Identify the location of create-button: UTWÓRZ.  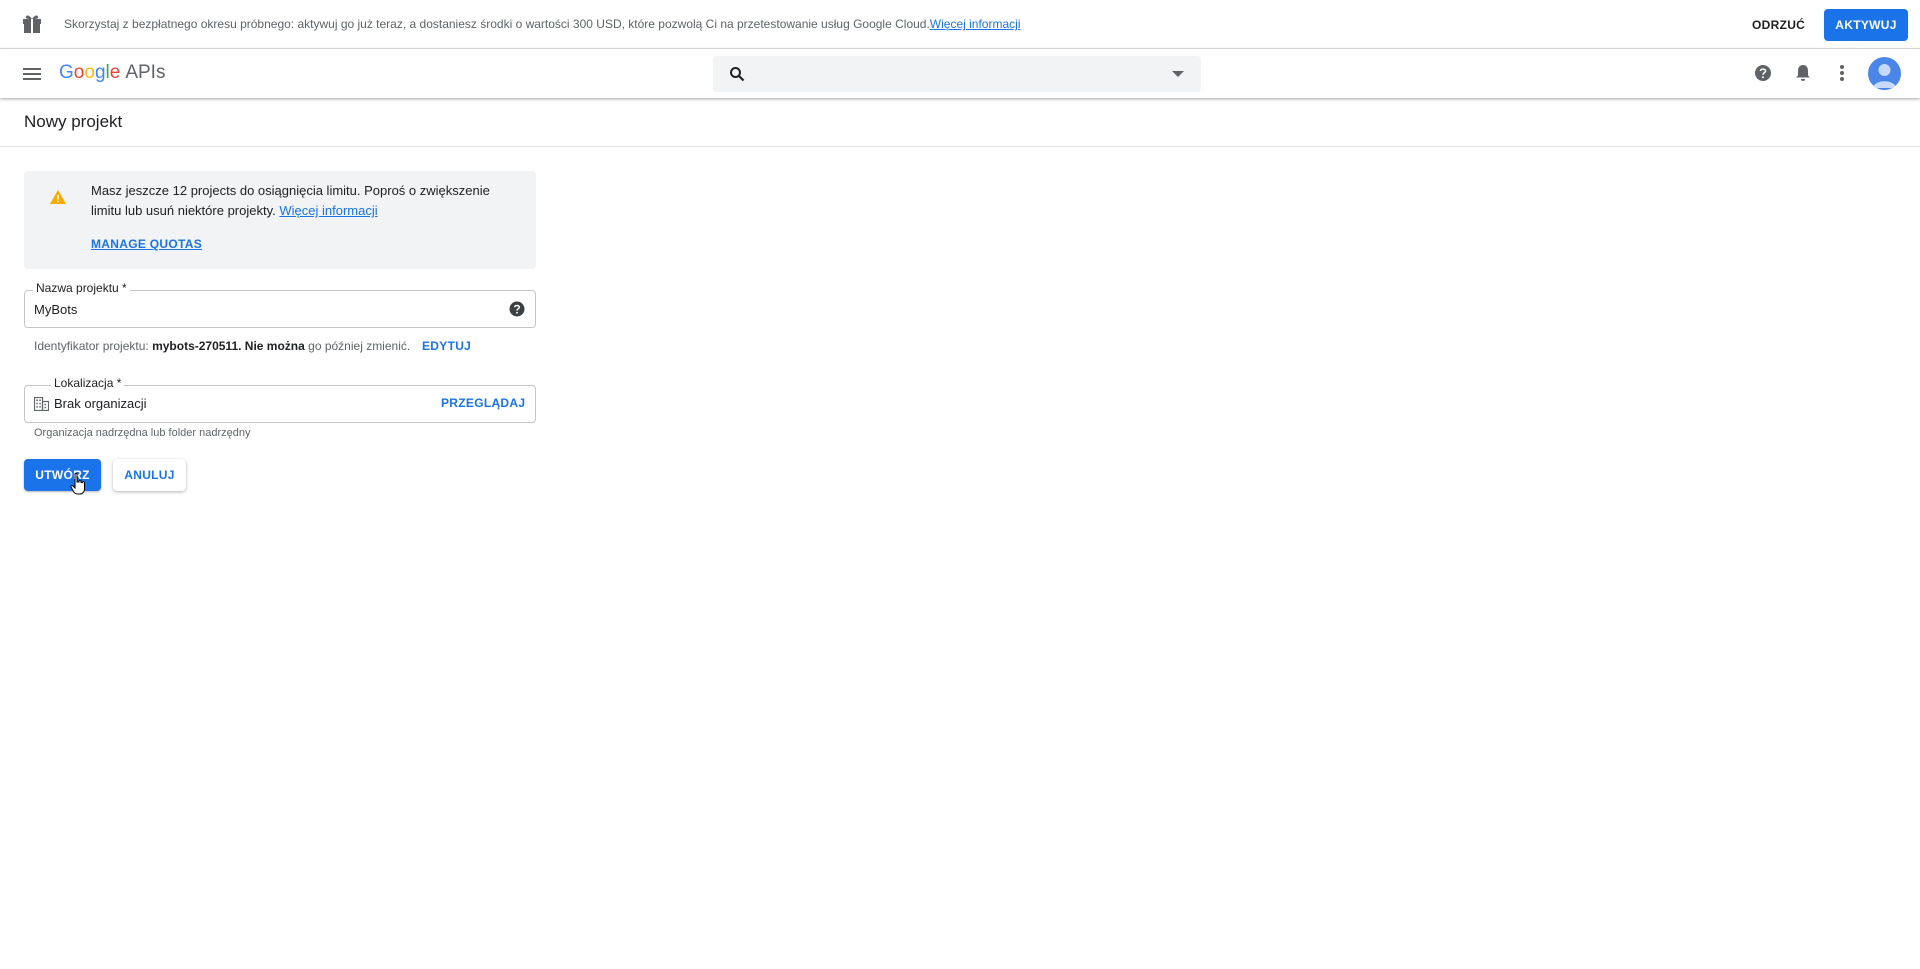
(62, 475).